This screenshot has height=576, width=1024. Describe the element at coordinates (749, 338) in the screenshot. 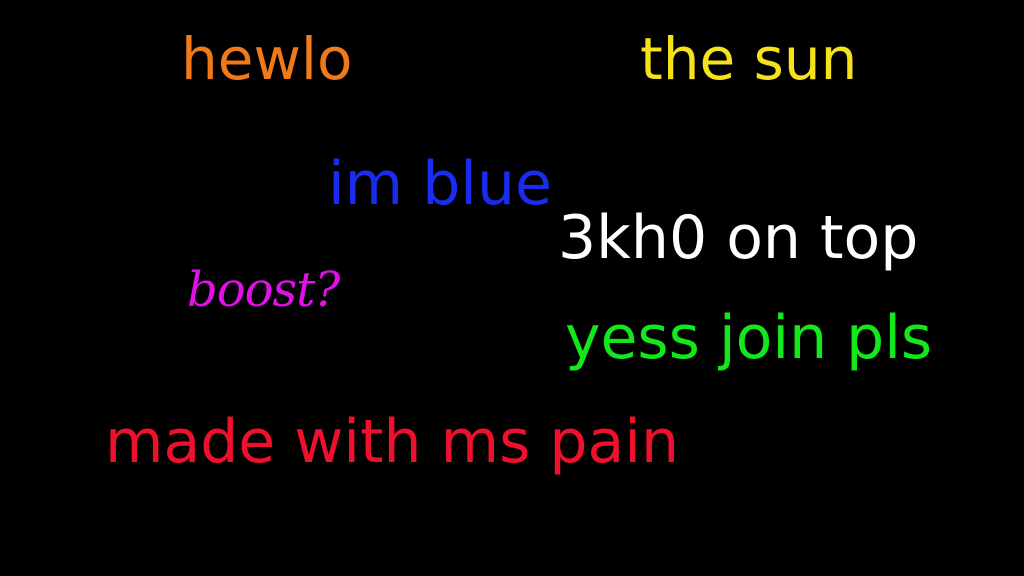

I see `yess-join-pls-text: yess join pls` at that location.